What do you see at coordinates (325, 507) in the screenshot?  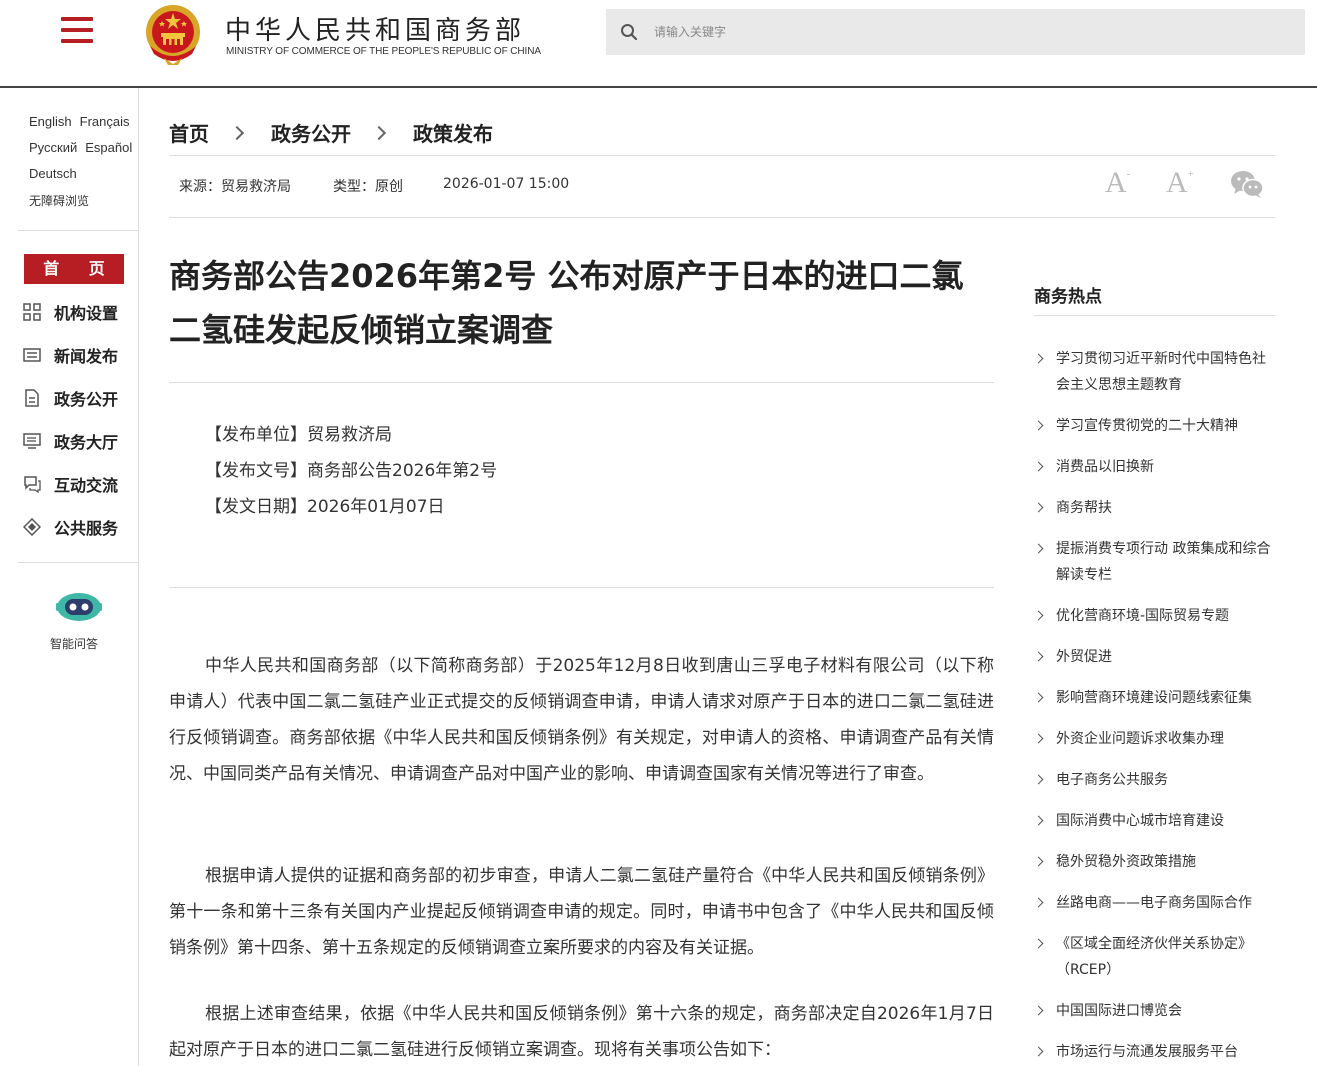 I see `info-date: 【发文日期】2026年01月07日` at bounding box center [325, 507].